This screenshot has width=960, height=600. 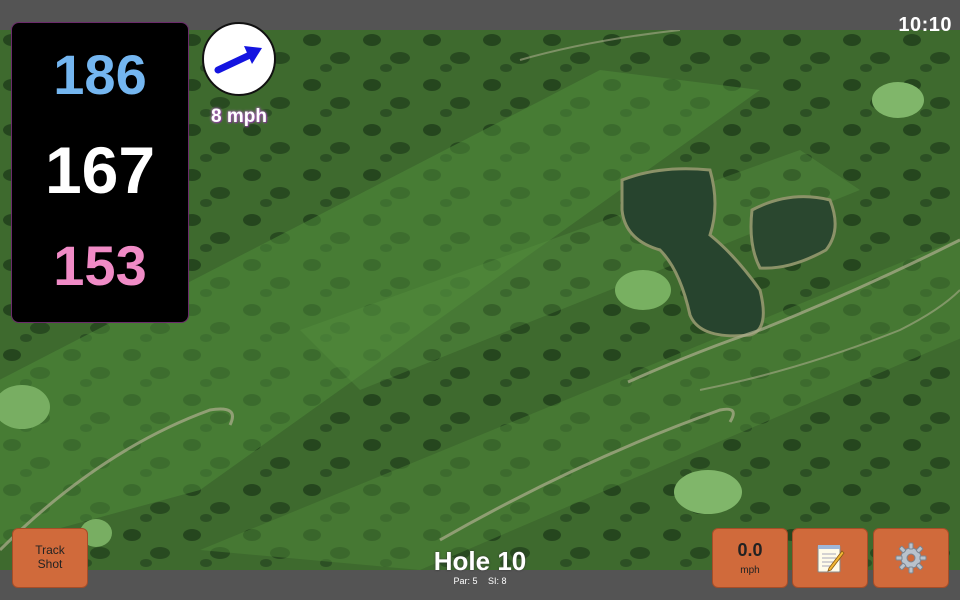 I want to click on settings-button, so click(x=911, y=558).